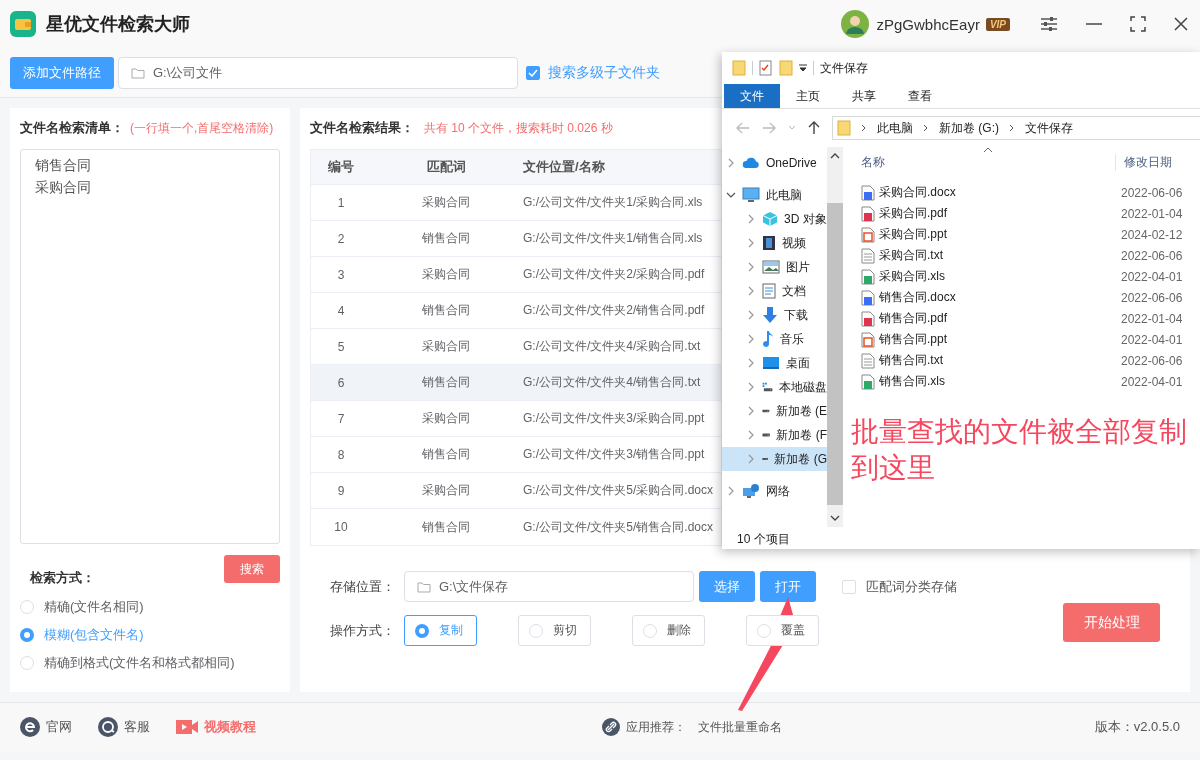 The height and width of the screenshot is (760, 1200). I want to click on search-mode-radio: 精确(文件名相同), so click(150, 607).